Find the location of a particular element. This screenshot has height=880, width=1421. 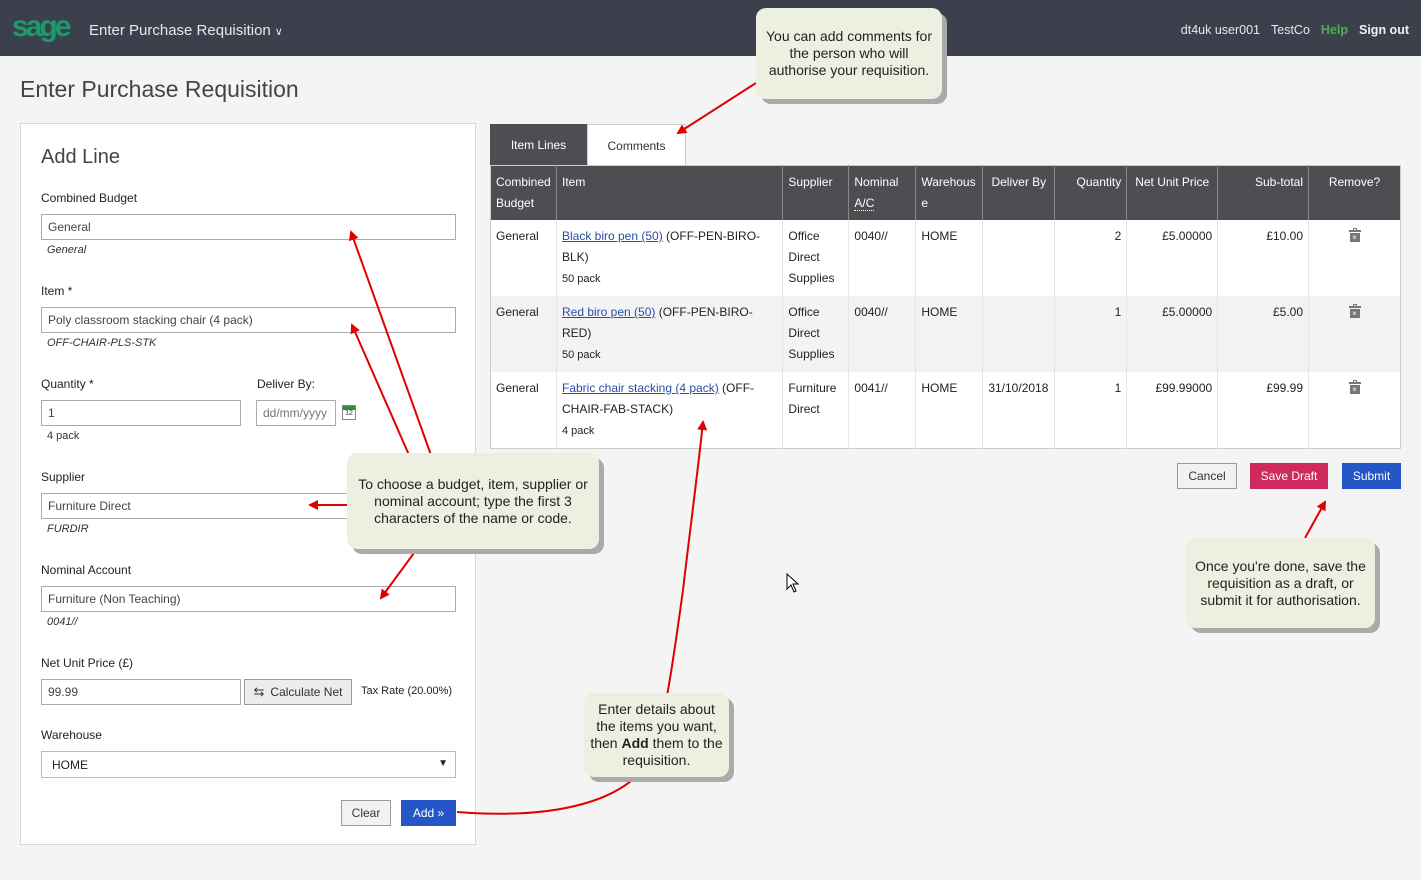

calendar-day: 12 is located at coordinates (349, 413).